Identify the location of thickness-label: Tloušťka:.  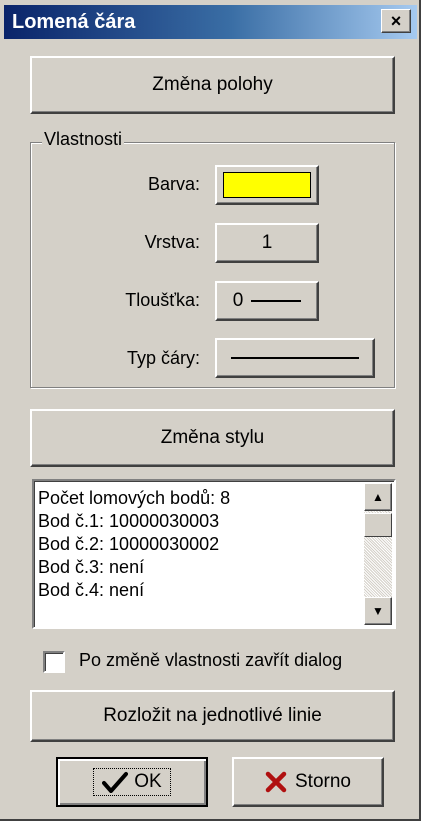
(162, 300).